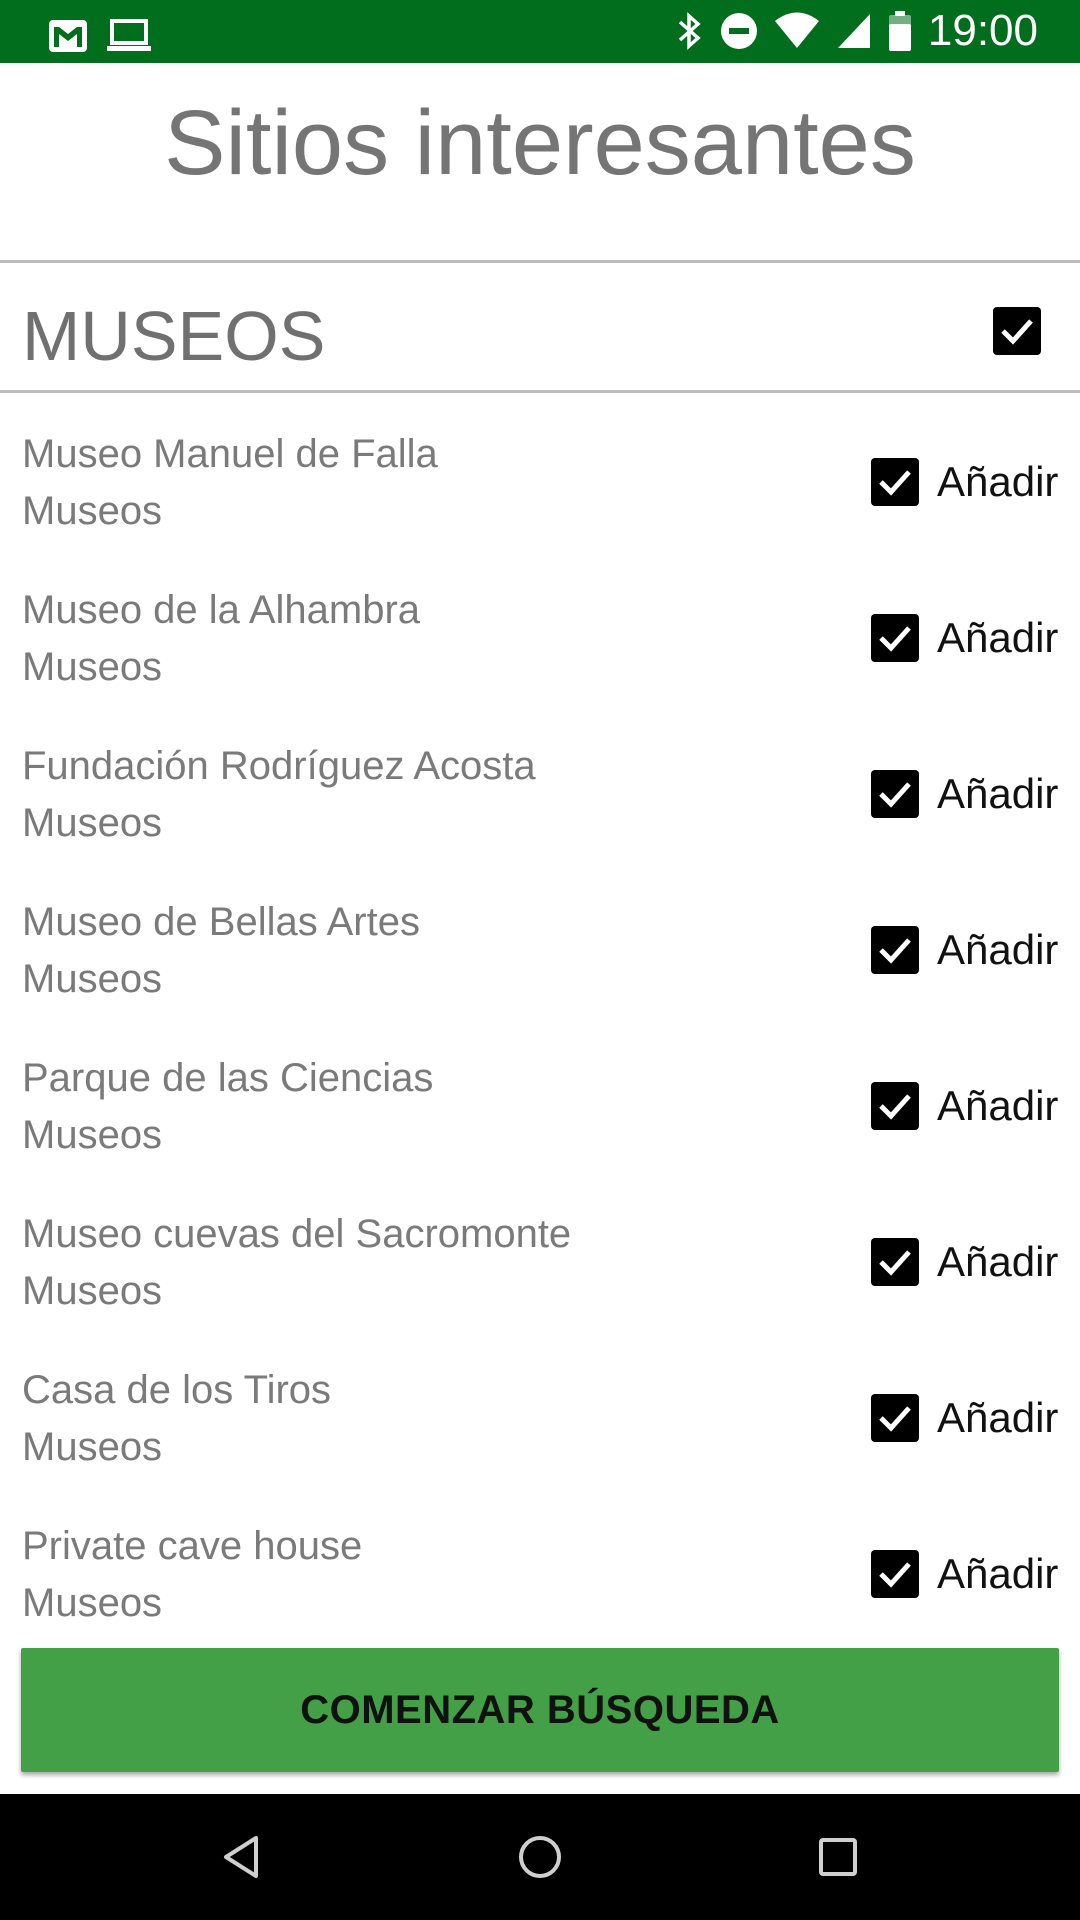 Image resolution: width=1080 pixels, height=1920 pixels. I want to click on wifi-icon, so click(797, 31).